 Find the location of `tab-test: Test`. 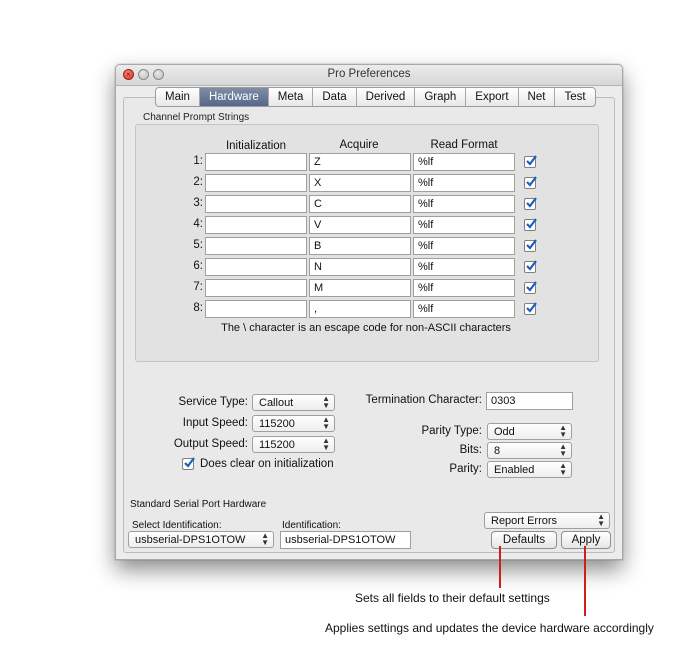

tab-test: Test is located at coordinates (574, 97).